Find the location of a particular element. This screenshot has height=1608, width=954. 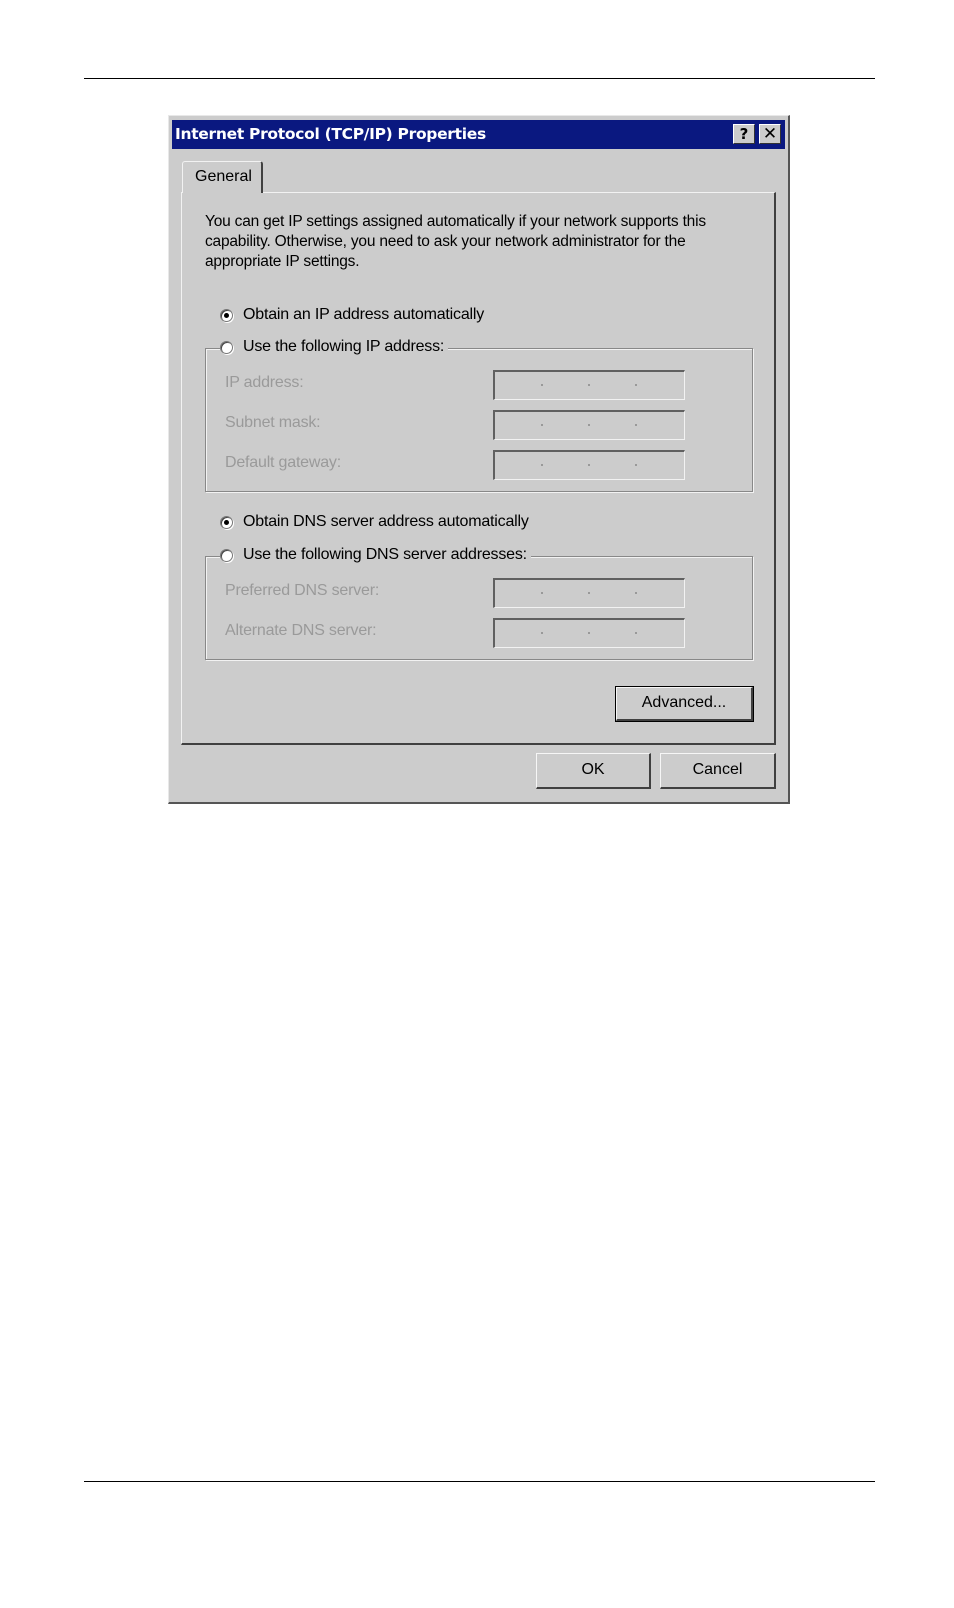

alternate-dns-input is located at coordinates (589, 633).